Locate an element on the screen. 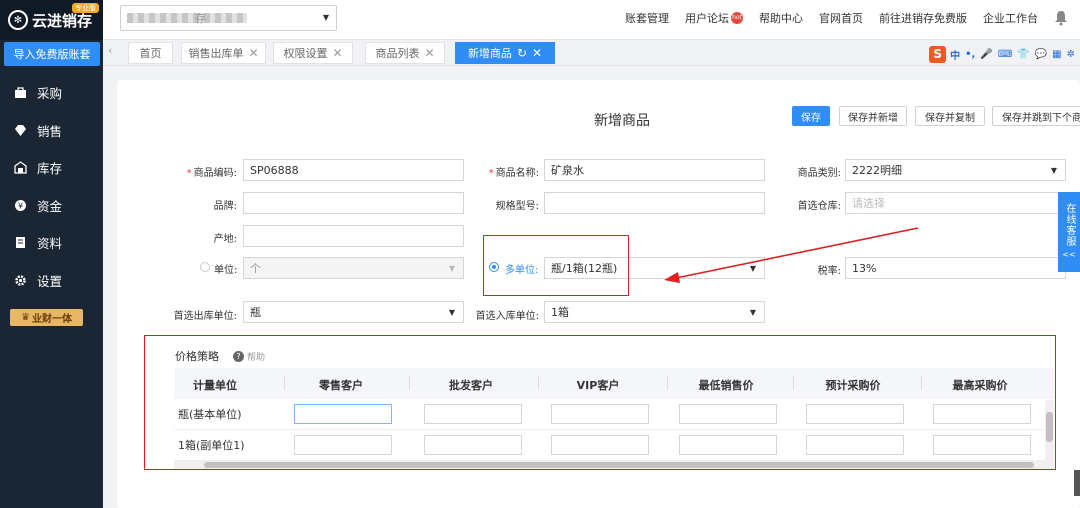 This screenshot has width=1080, height=508. tab-home: 首页 is located at coordinates (150, 53).